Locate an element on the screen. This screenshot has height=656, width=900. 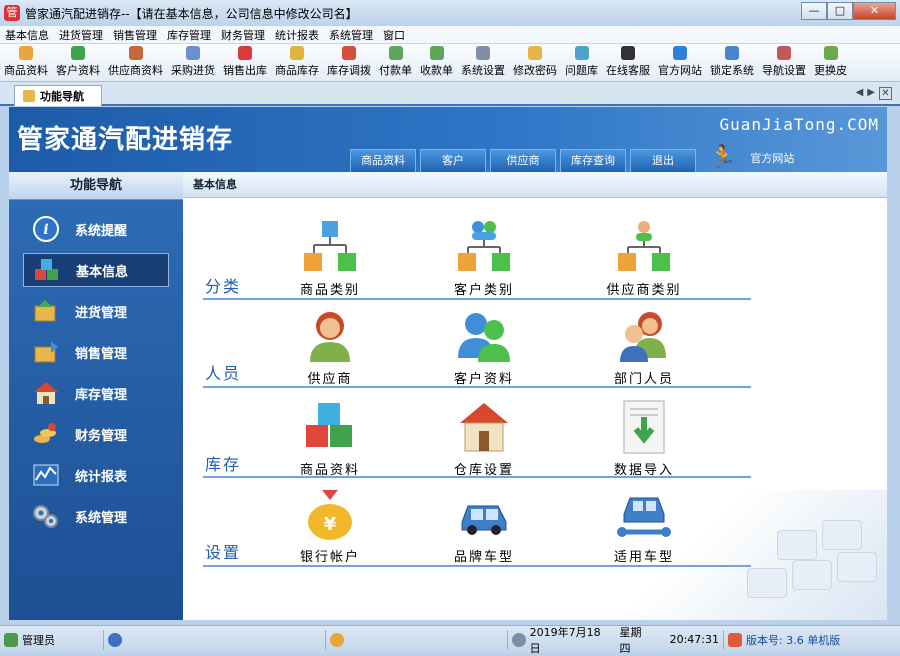
close-button: ✕ is located at coordinates (874, 11).